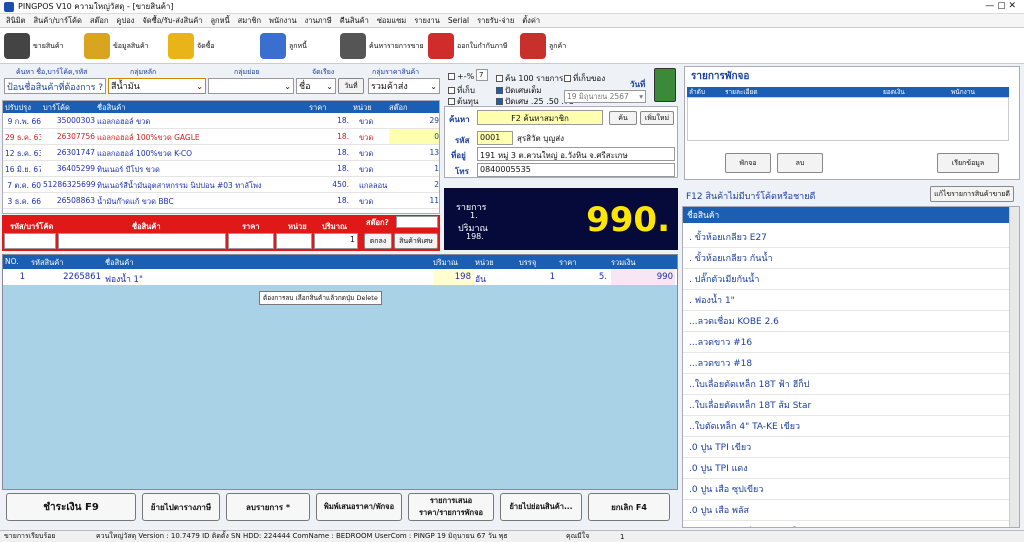  Describe the element at coordinates (462, 171) in the screenshot. I see `member-tel-label: โทร` at that location.